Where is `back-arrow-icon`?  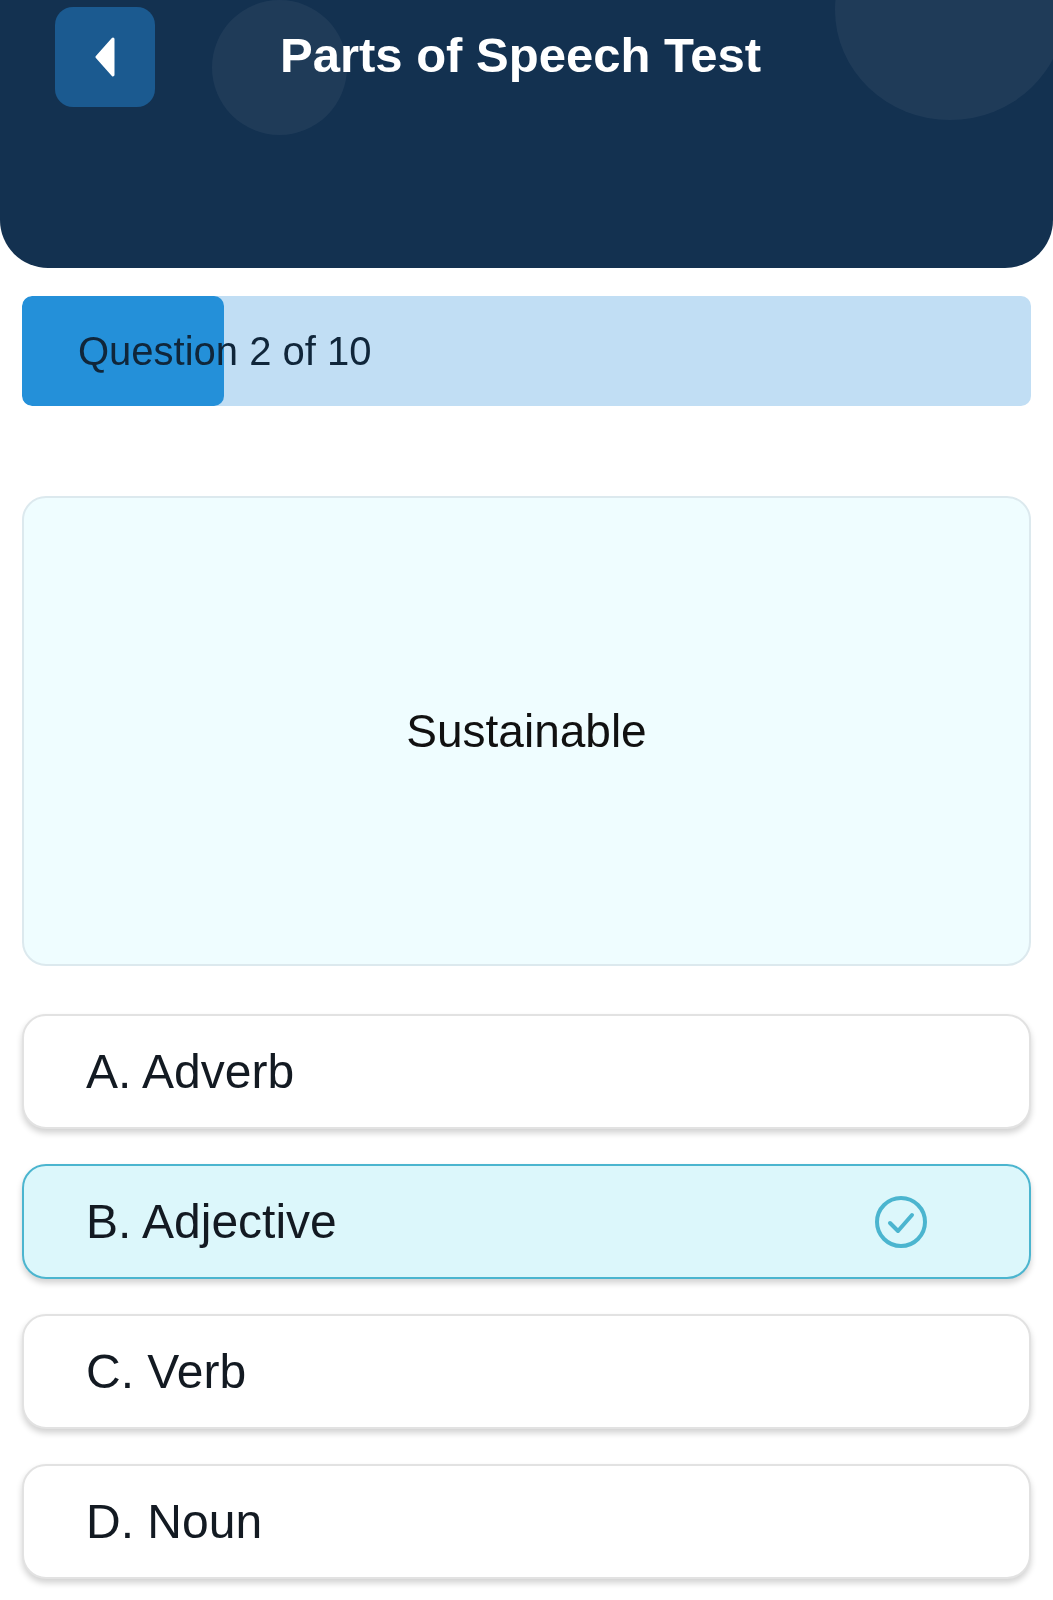 back-arrow-icon is located at coordinates (105, 57).